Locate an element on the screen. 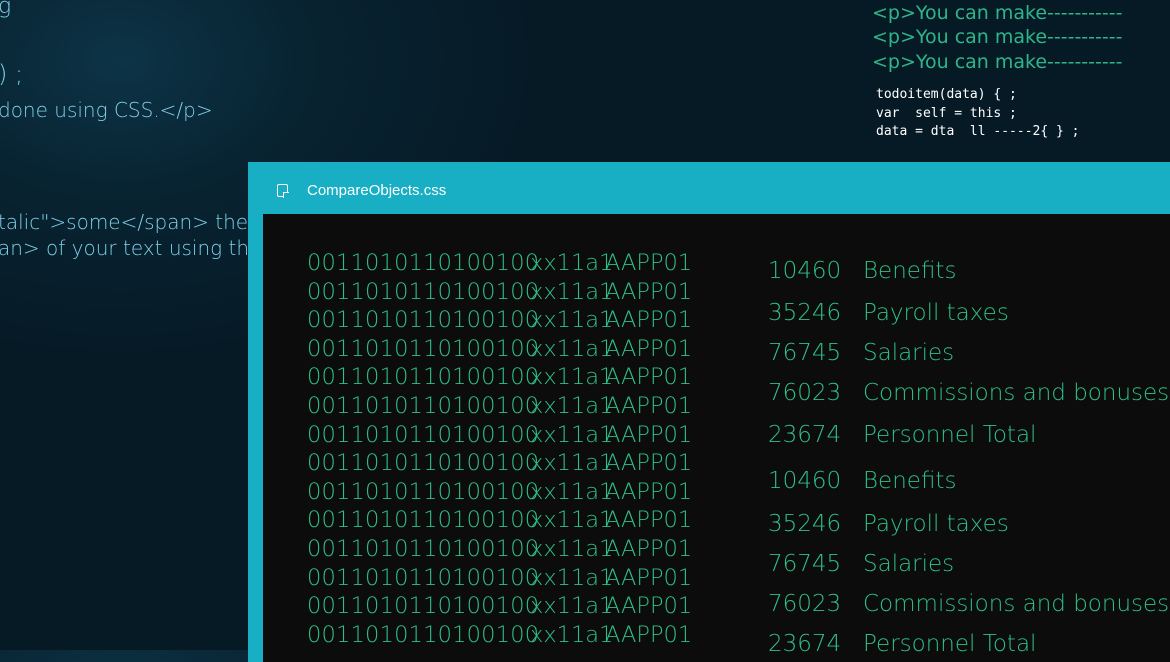 This screenshot has height=662, width=1170. background-code-line: g is located at coordinates (6, 9).